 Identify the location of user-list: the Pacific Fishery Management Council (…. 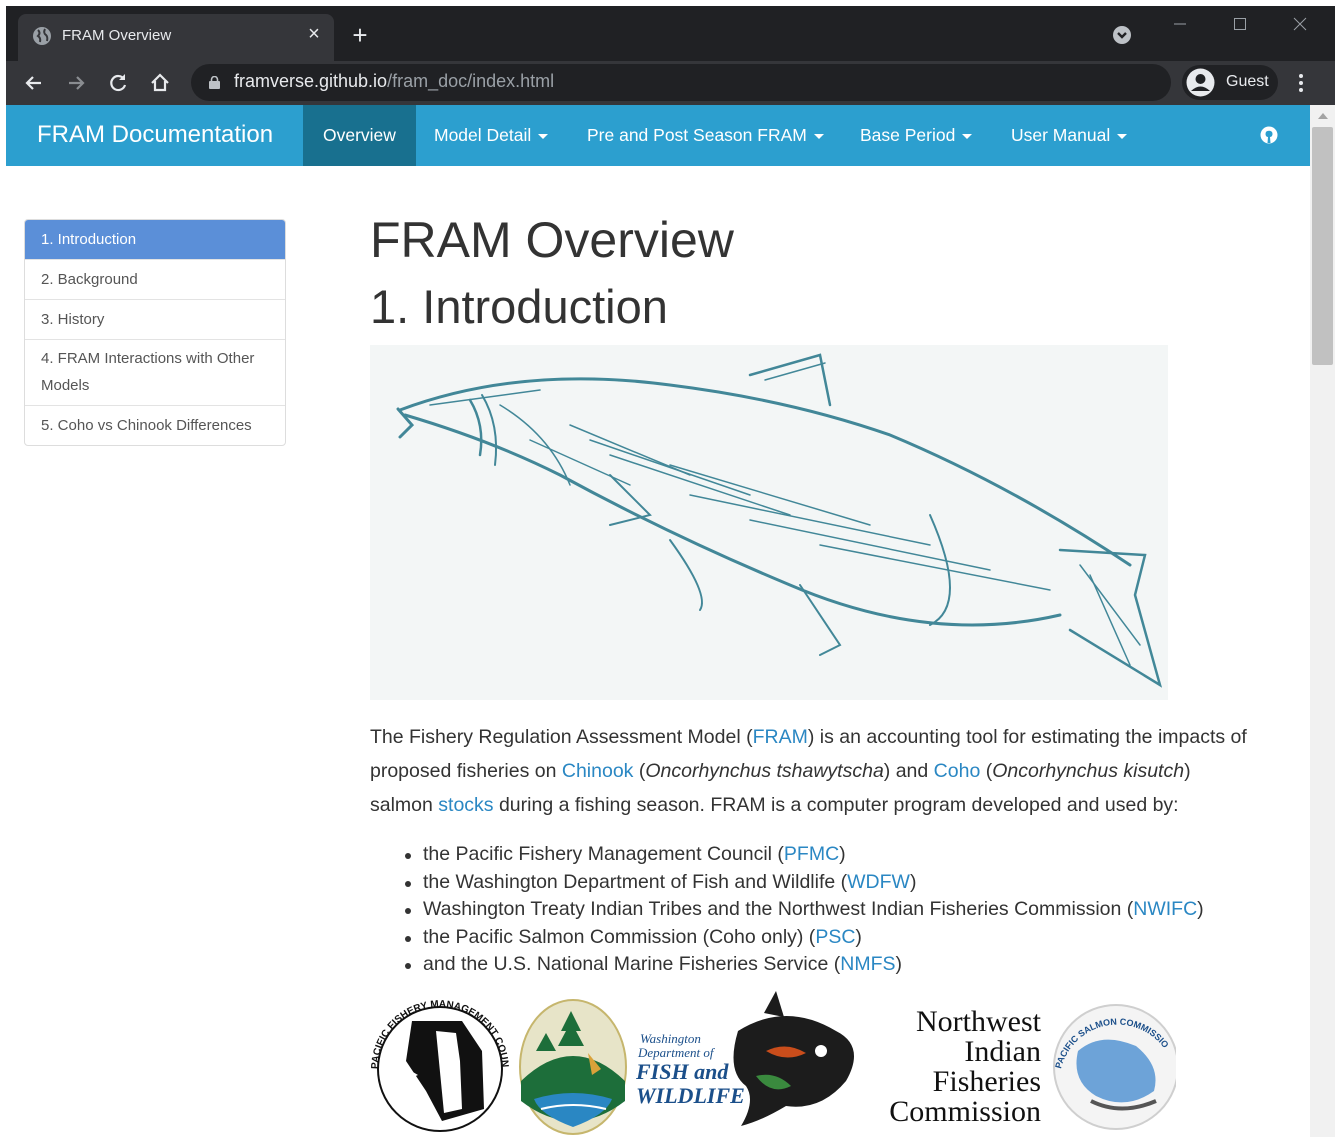
(820, 910).